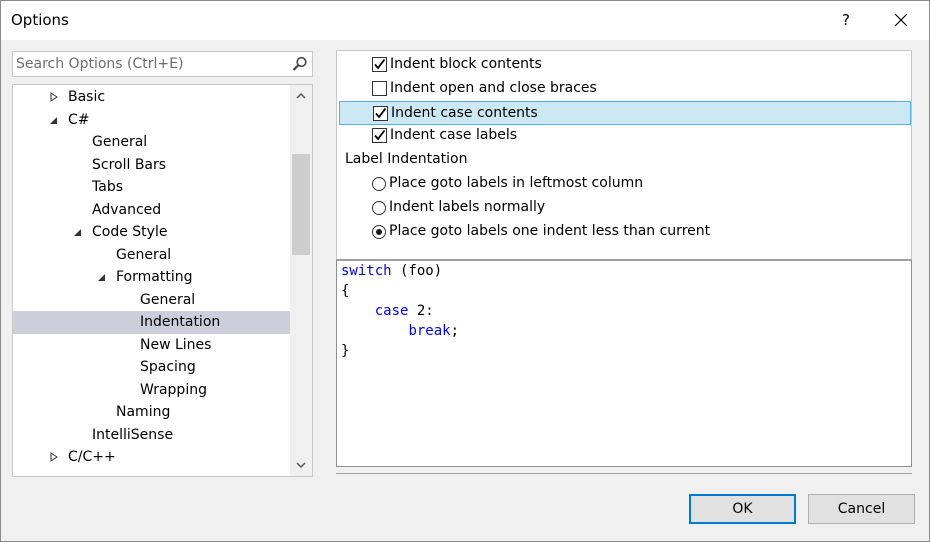 The image size is (930, 542). I want to click on checkbox-option: Indent case labels, so click(624, 136).